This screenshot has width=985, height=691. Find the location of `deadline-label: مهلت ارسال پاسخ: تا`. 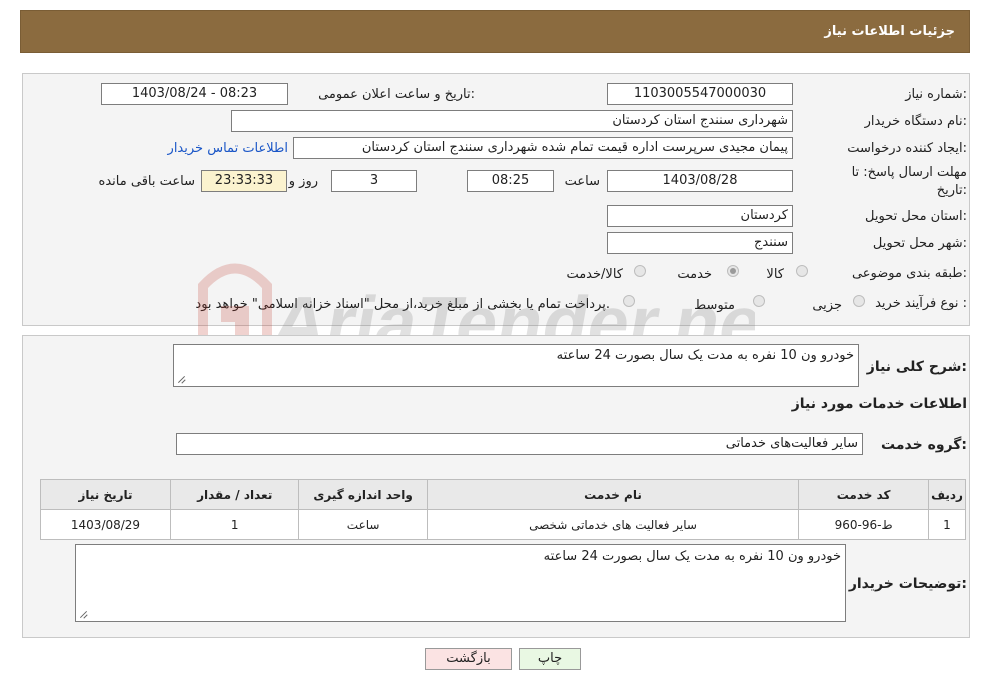

deadline-label: مهلت ارسال پاسخ: تا is located at coordinates (909, 172).